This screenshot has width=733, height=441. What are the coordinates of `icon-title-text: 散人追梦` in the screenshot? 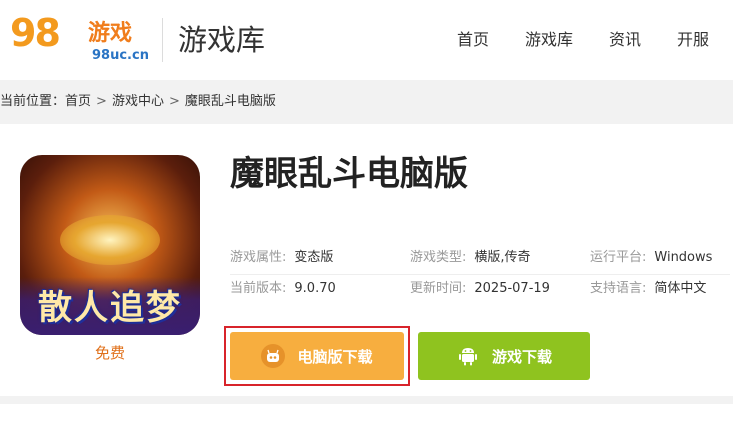 It's located at (110, 308).